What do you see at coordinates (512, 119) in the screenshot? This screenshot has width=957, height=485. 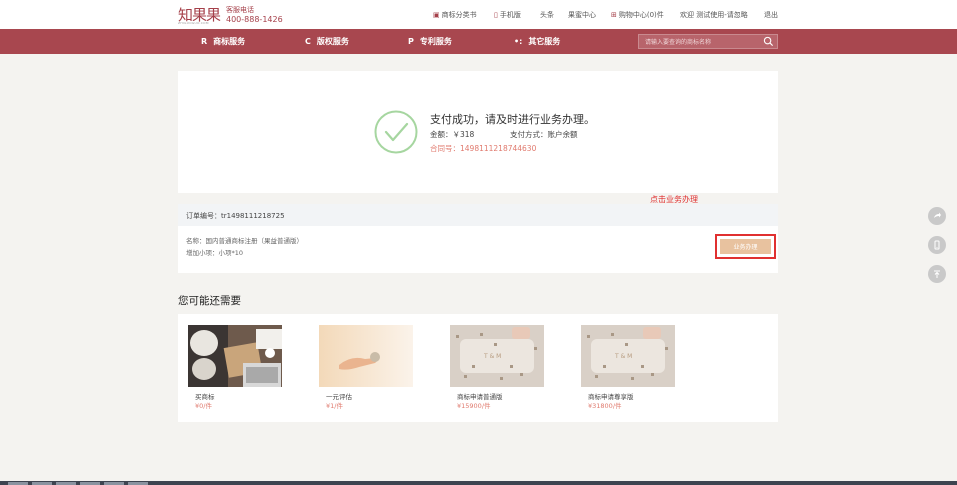 I see `success-title: 支付成功，请及时进行业务办理。` at bounding box center [512, 119].